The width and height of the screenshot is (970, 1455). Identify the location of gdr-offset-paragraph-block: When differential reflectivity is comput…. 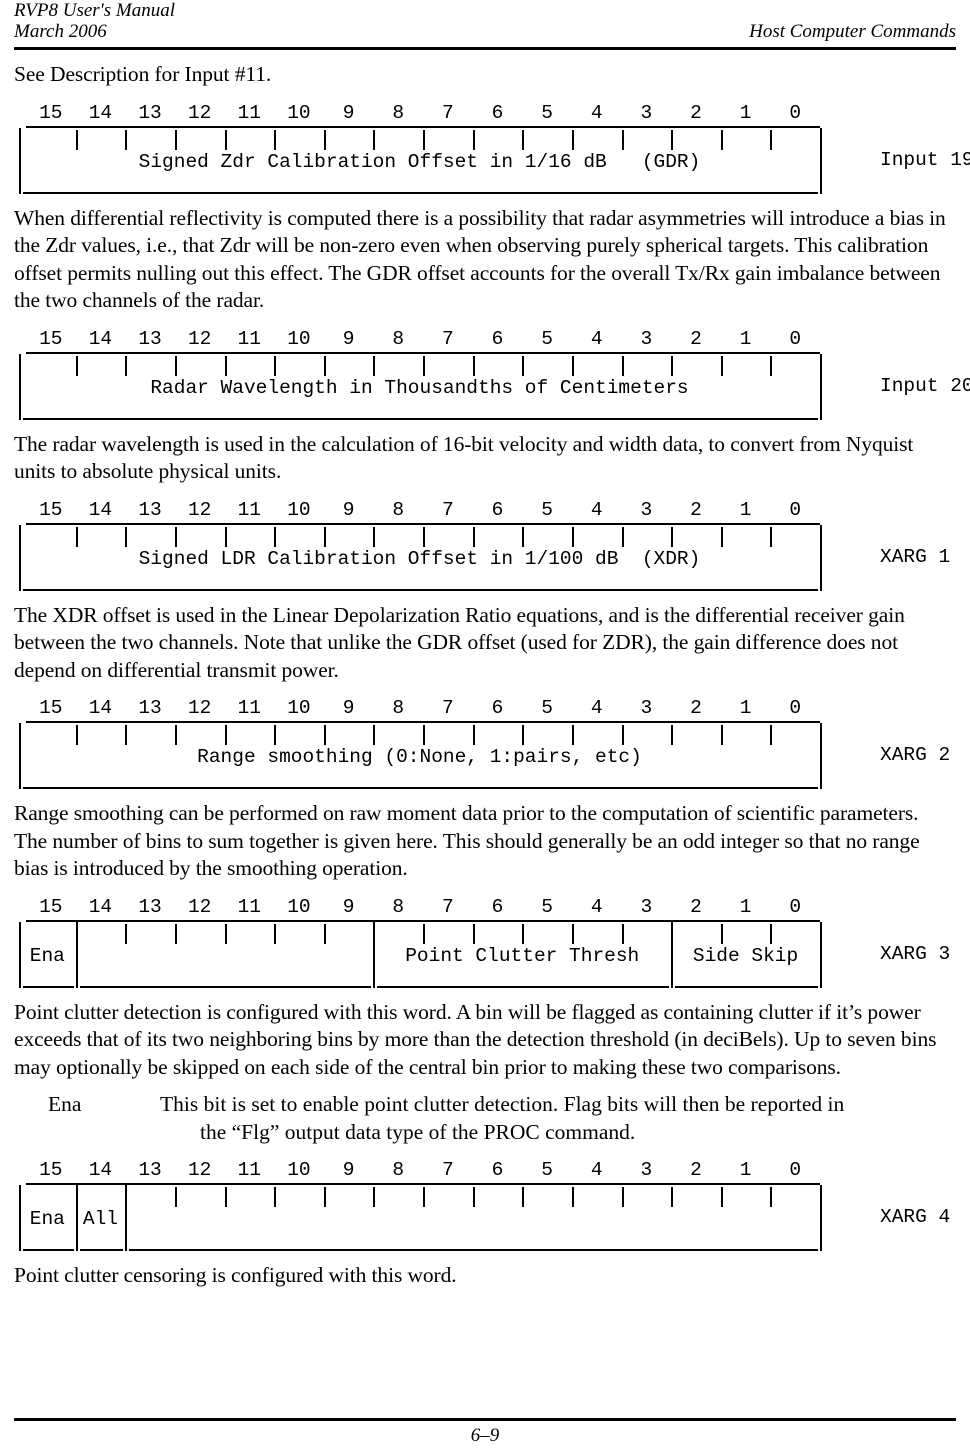
(485, 260).